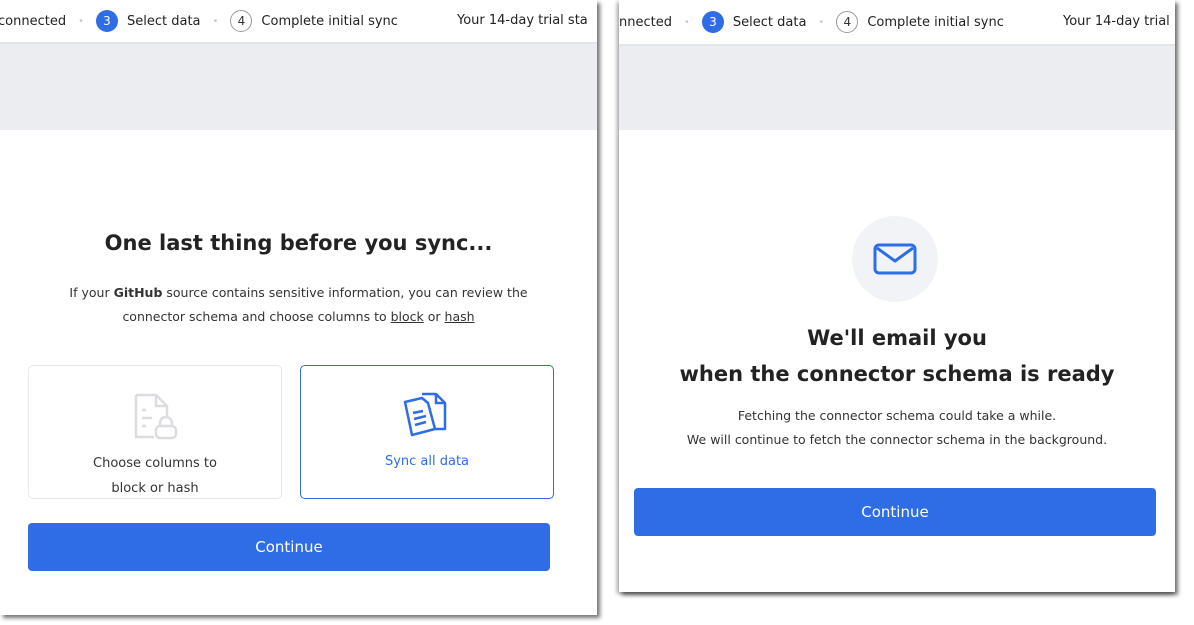  Describe the element at coordinates (1116, 43) in the screenshot. I see `trial-notice: Your 14-day trial st` at that location.